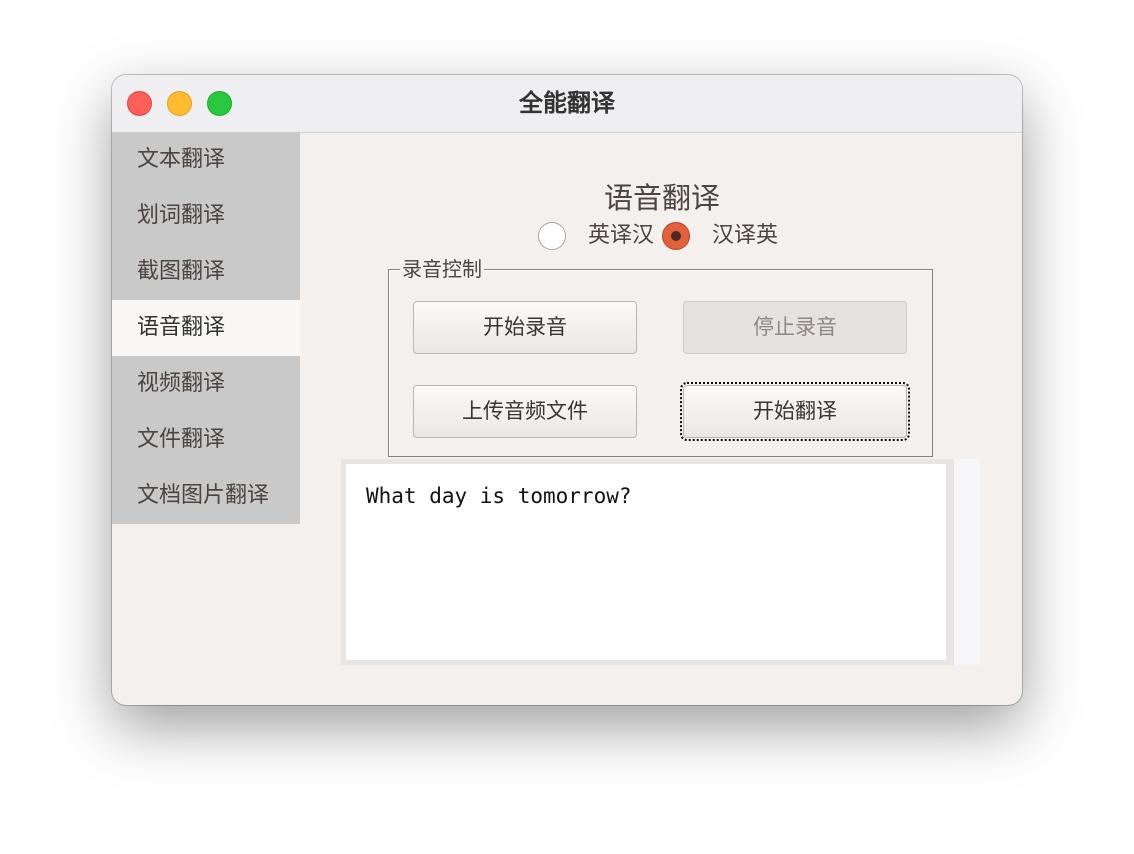 Image resolution: width=1134 pixels, height=854 pixels. Describe the element at coordinates (525, 411) in the screenshot. I see `upload-audio-button: 上传音频文件` at that location.